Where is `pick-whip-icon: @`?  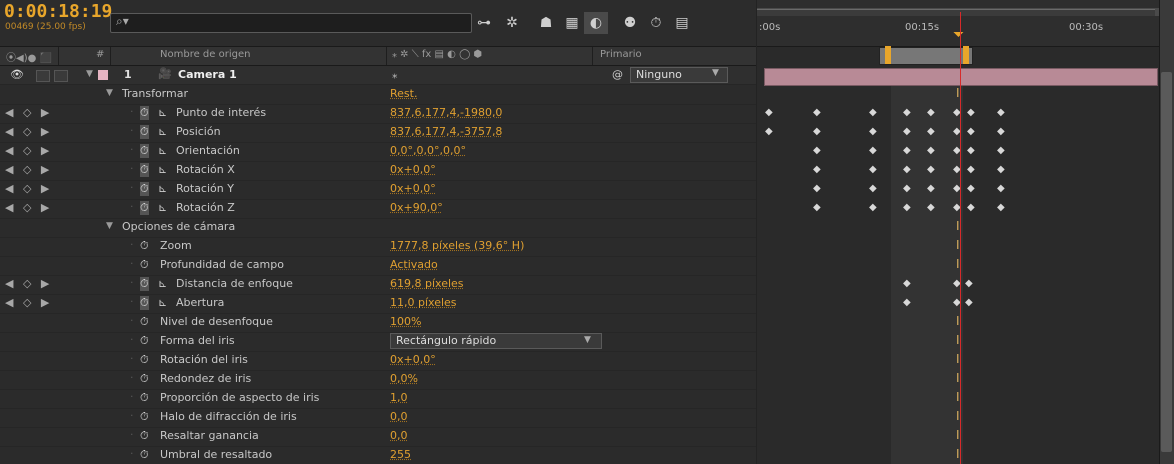
pick-whip-icon: @ is located at coordinates (617, 74).